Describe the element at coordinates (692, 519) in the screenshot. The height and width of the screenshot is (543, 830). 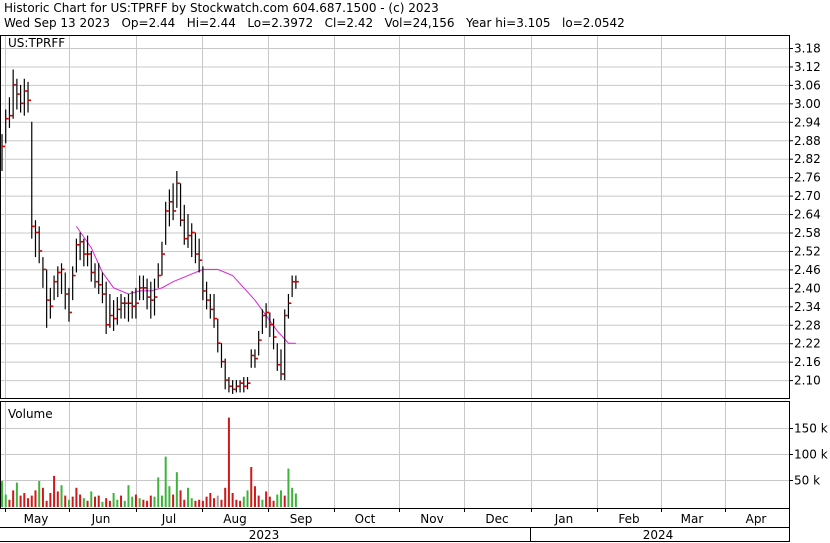
I see `month-label: Mar` at that location.